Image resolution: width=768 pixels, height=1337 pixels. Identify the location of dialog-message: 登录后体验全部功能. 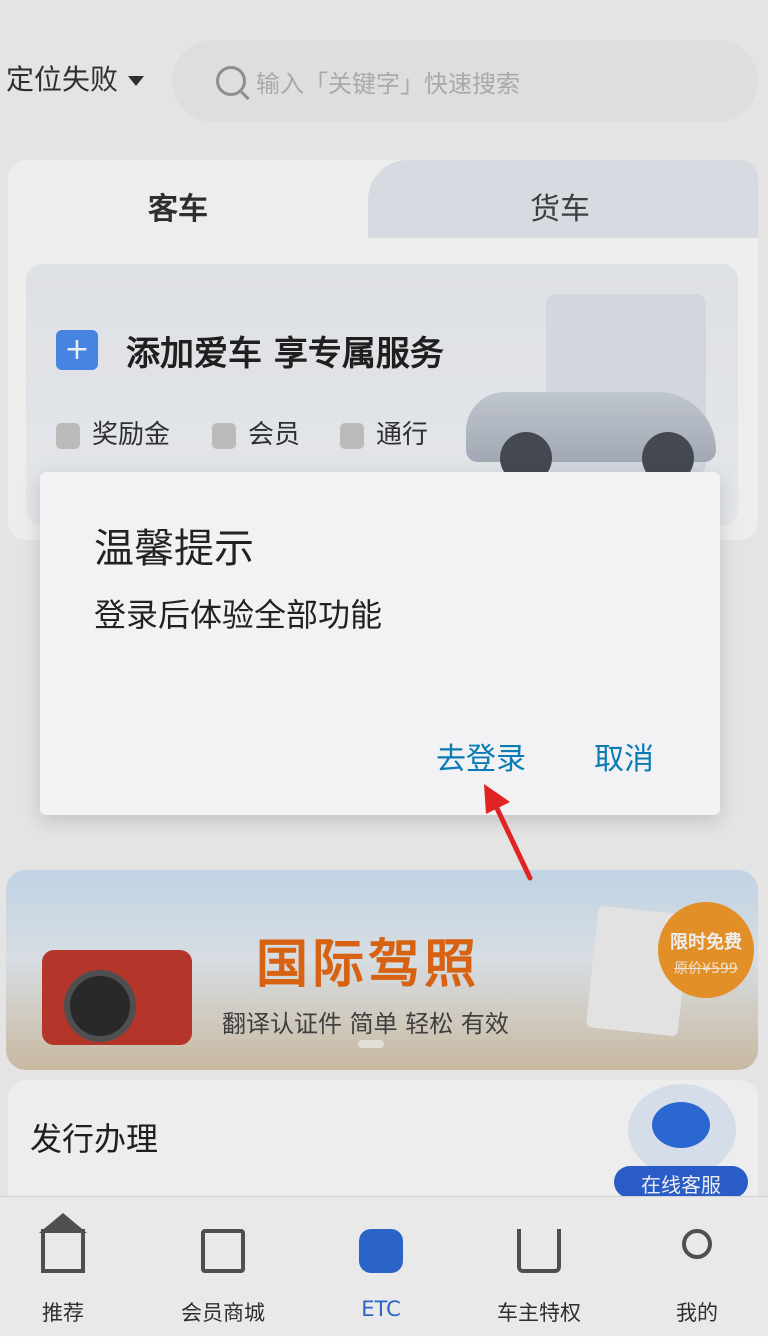
(238, 615).